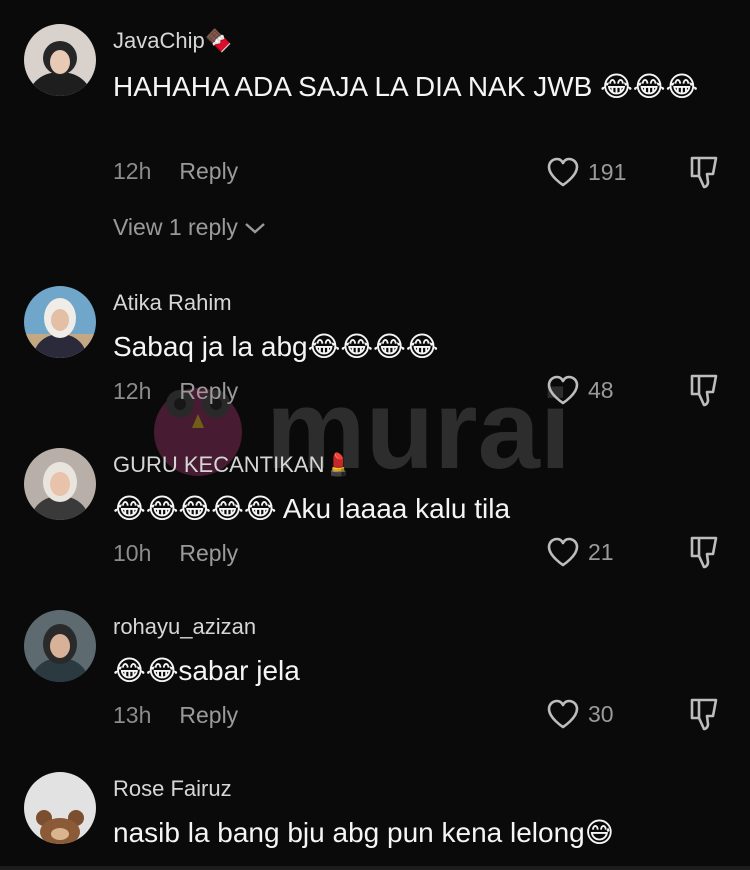  I want to click on like-button: 30, so click(580, 714).